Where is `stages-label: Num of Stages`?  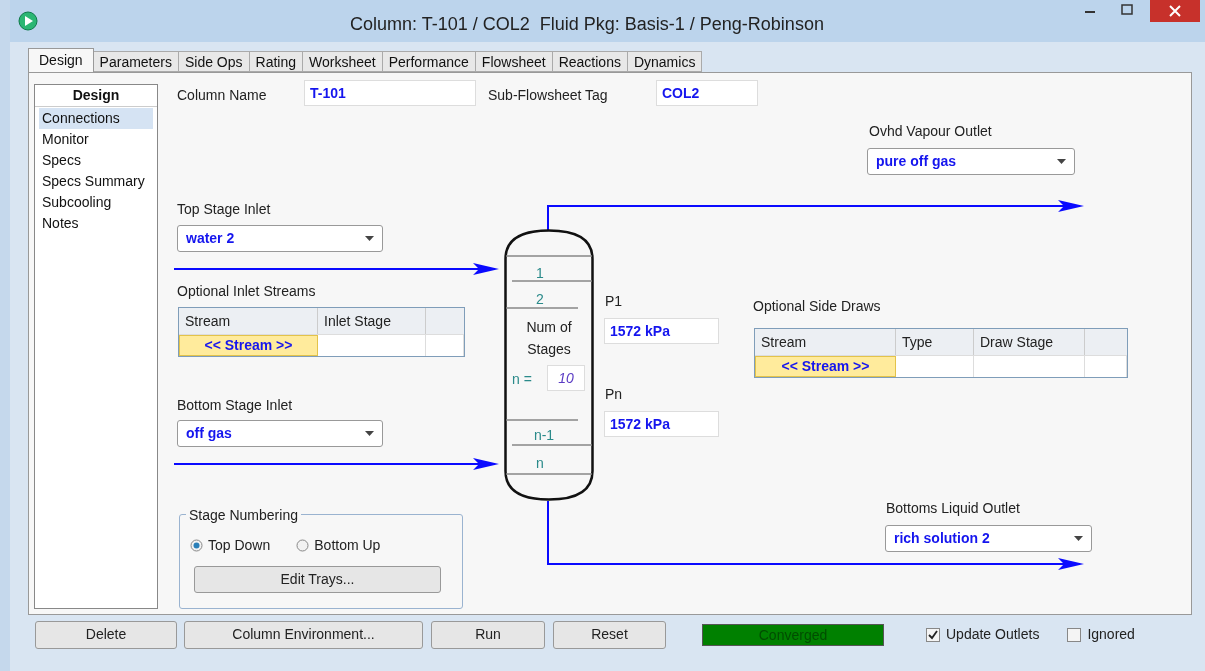
stages-label: Num of Stages is located at coordinates (549, 338).